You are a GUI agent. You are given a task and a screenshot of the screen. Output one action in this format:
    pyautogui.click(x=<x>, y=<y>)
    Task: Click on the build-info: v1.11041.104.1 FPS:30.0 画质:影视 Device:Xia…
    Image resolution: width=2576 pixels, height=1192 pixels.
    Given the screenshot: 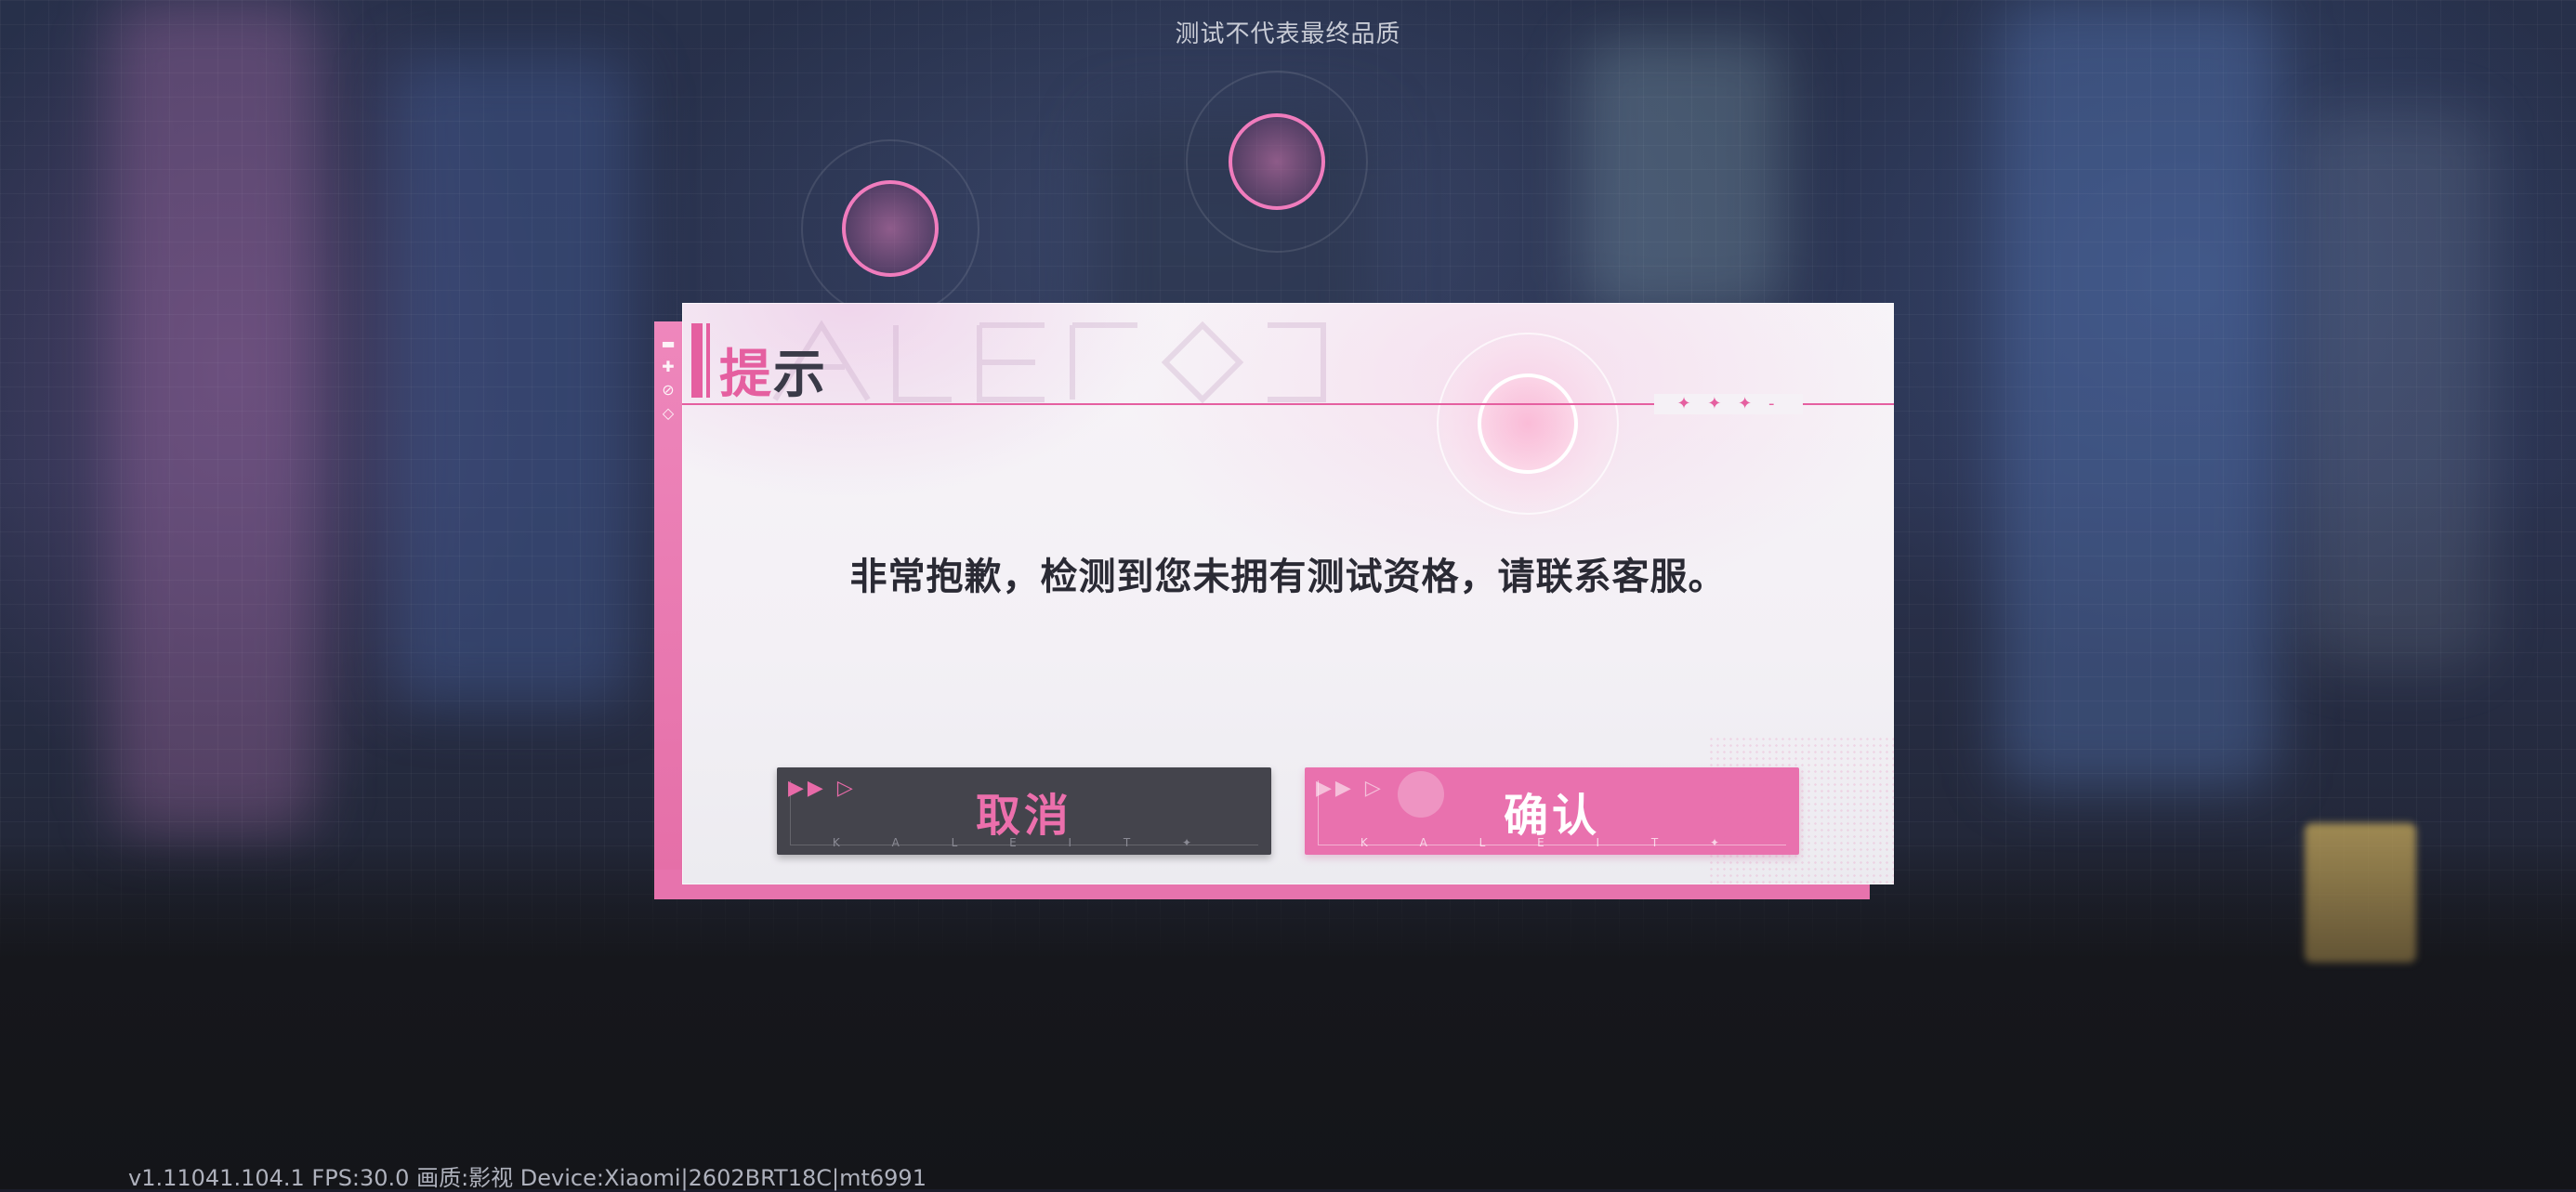 What is the action you would take?
    pyautogui.click(x=527, y=1178)
    